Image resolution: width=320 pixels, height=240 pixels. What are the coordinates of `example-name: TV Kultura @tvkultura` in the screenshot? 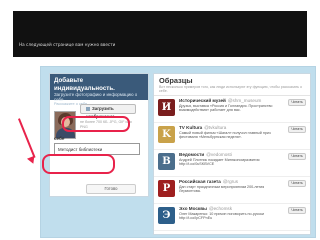 It's located at (202, 127).